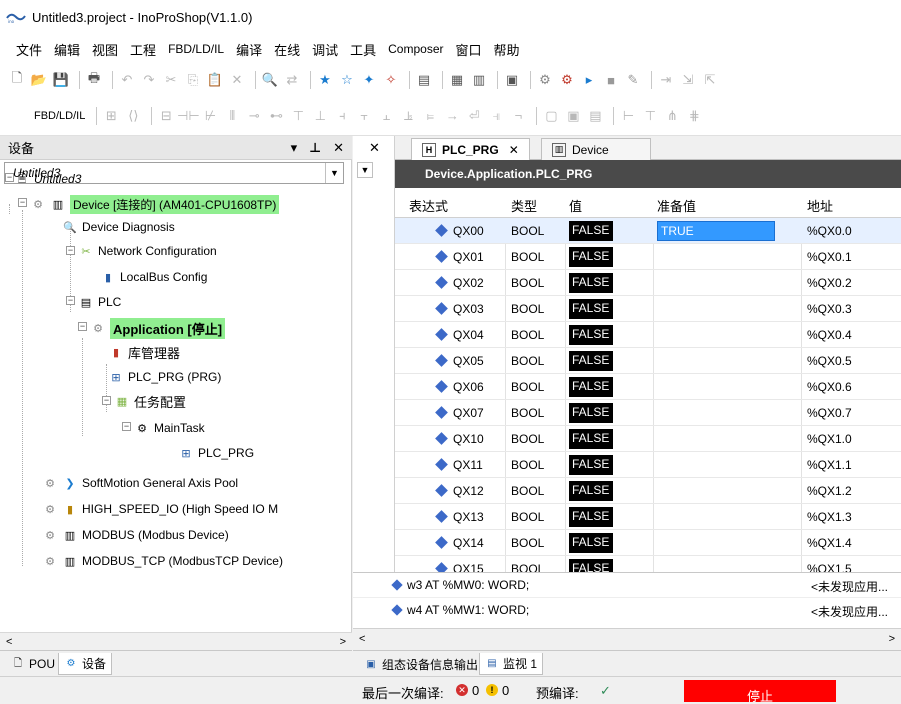 The image size is (901, 704). Describe the element at coordinates (364, 116) in the screenshot. I see `label-icon: ⫟` at that location.